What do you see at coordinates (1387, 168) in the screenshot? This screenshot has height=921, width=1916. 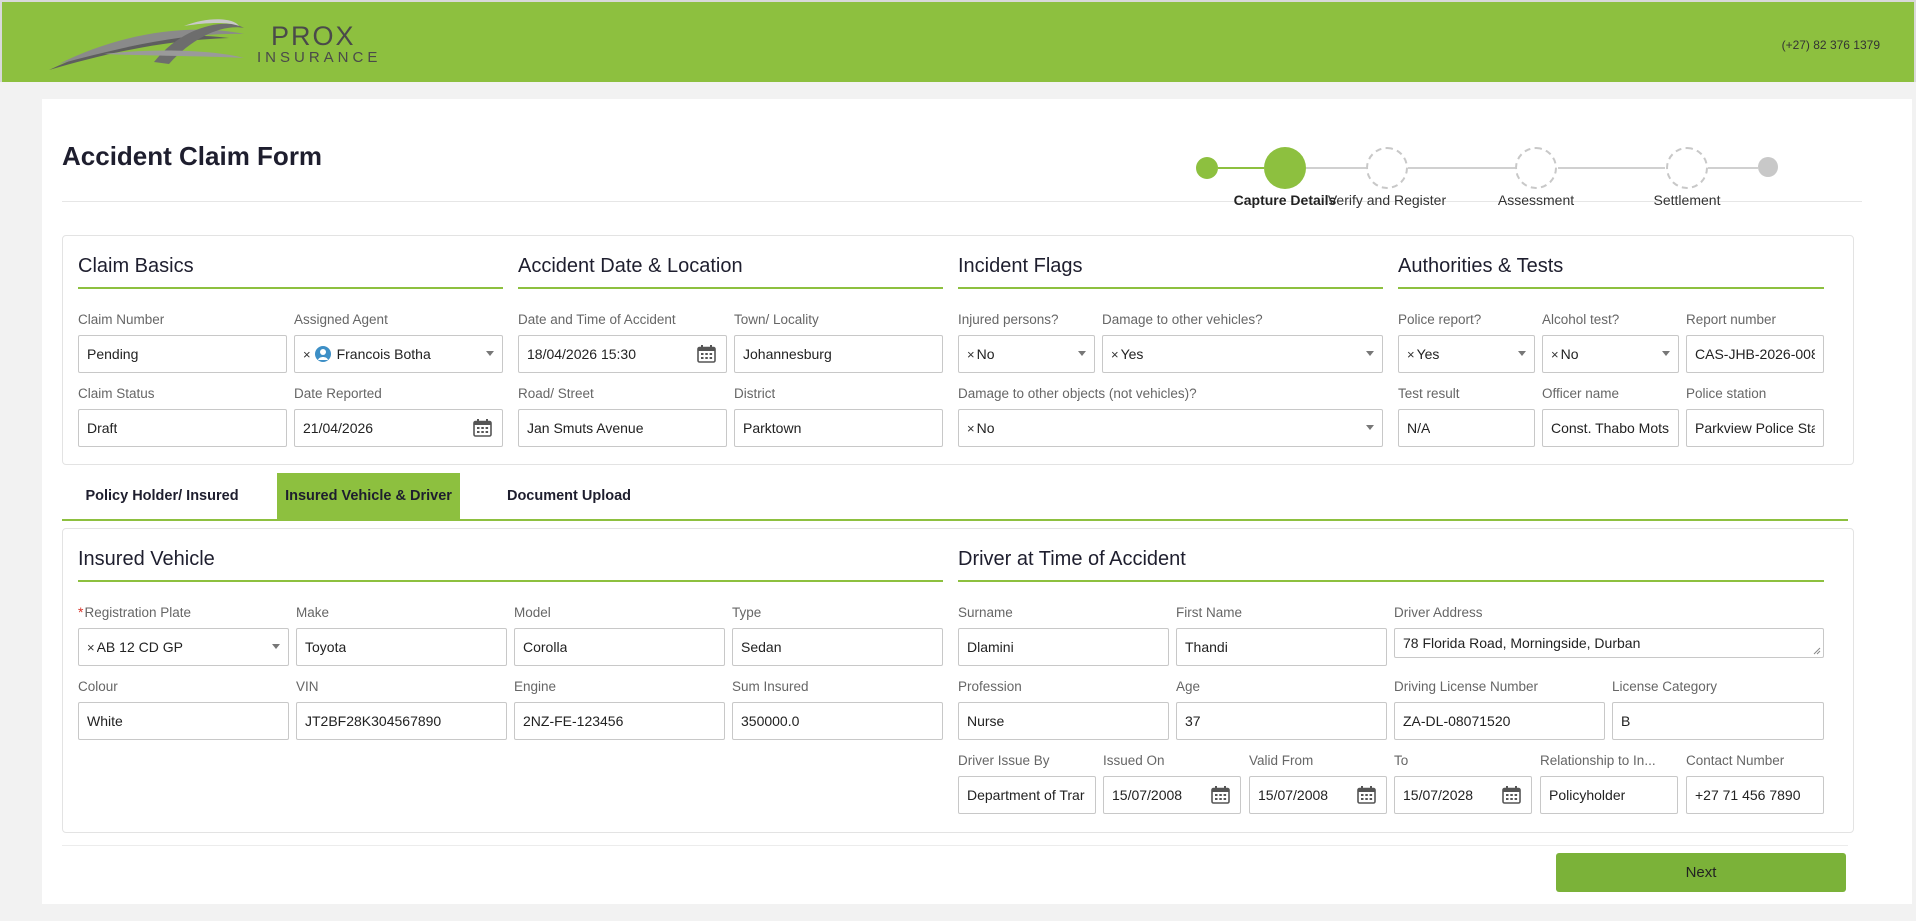 I see `step-dot-verify` at bounding box center [1387, 168].